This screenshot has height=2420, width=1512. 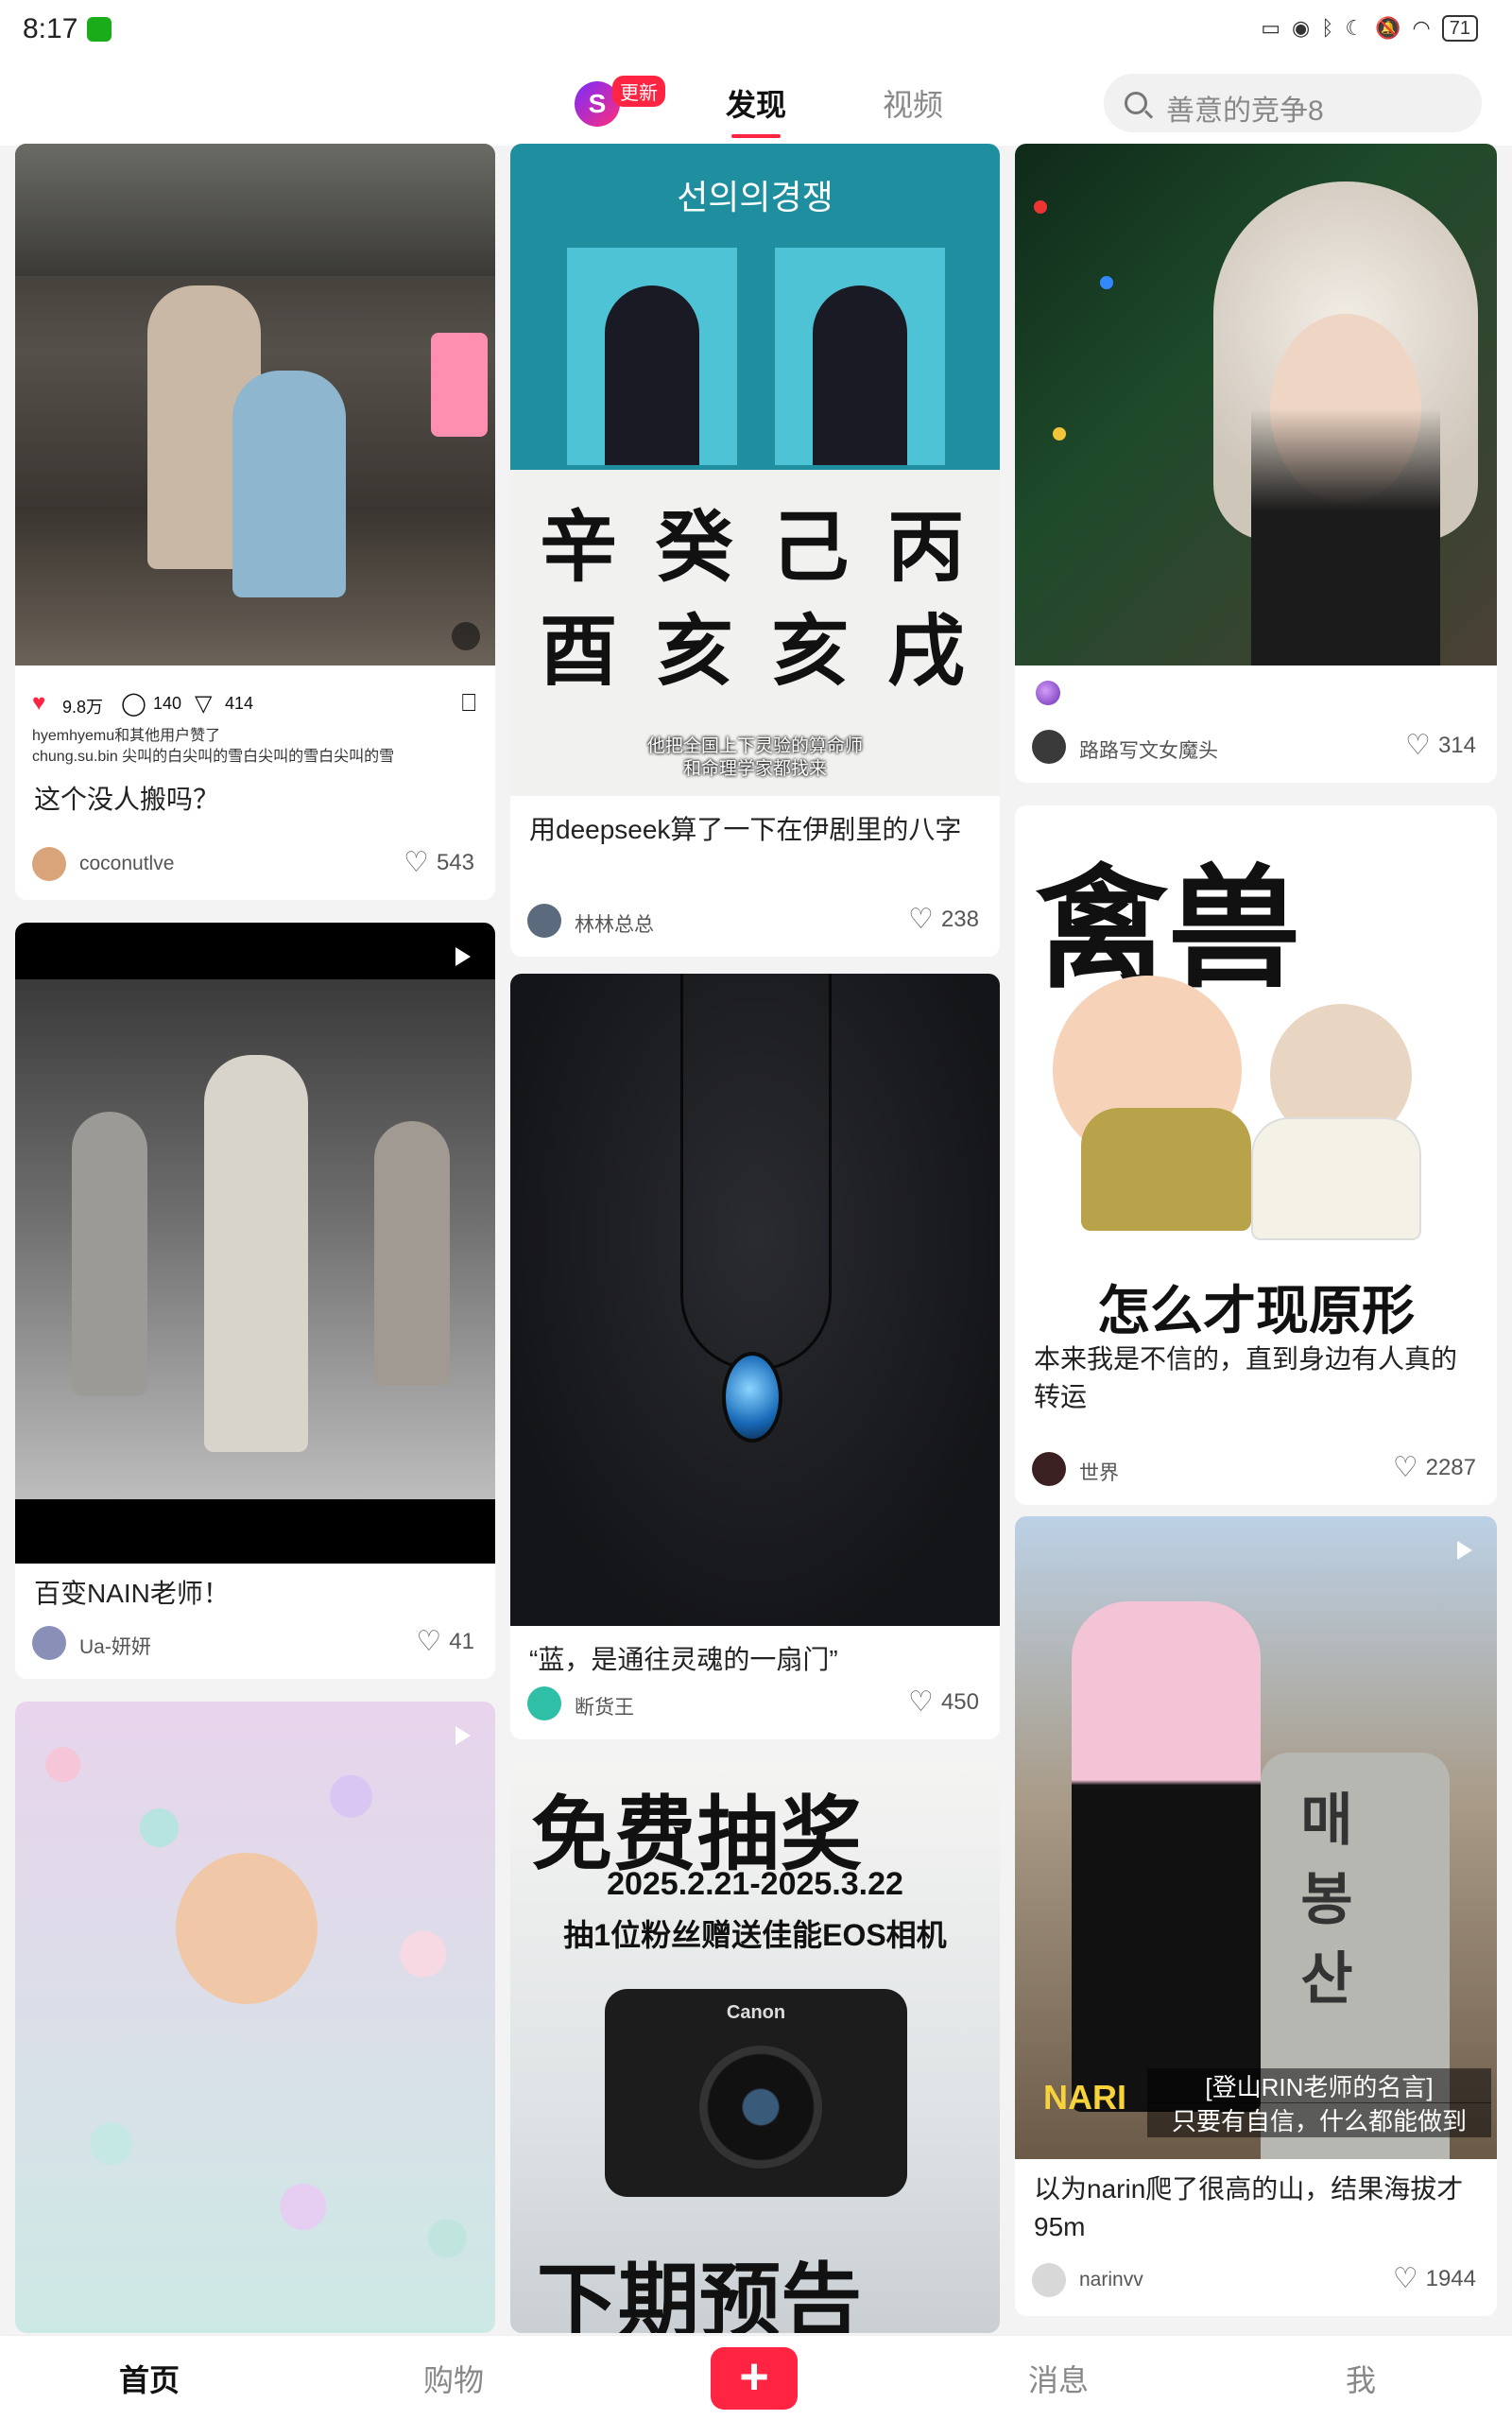 I want to click on like-count: 238, so click(x=959, y=920).